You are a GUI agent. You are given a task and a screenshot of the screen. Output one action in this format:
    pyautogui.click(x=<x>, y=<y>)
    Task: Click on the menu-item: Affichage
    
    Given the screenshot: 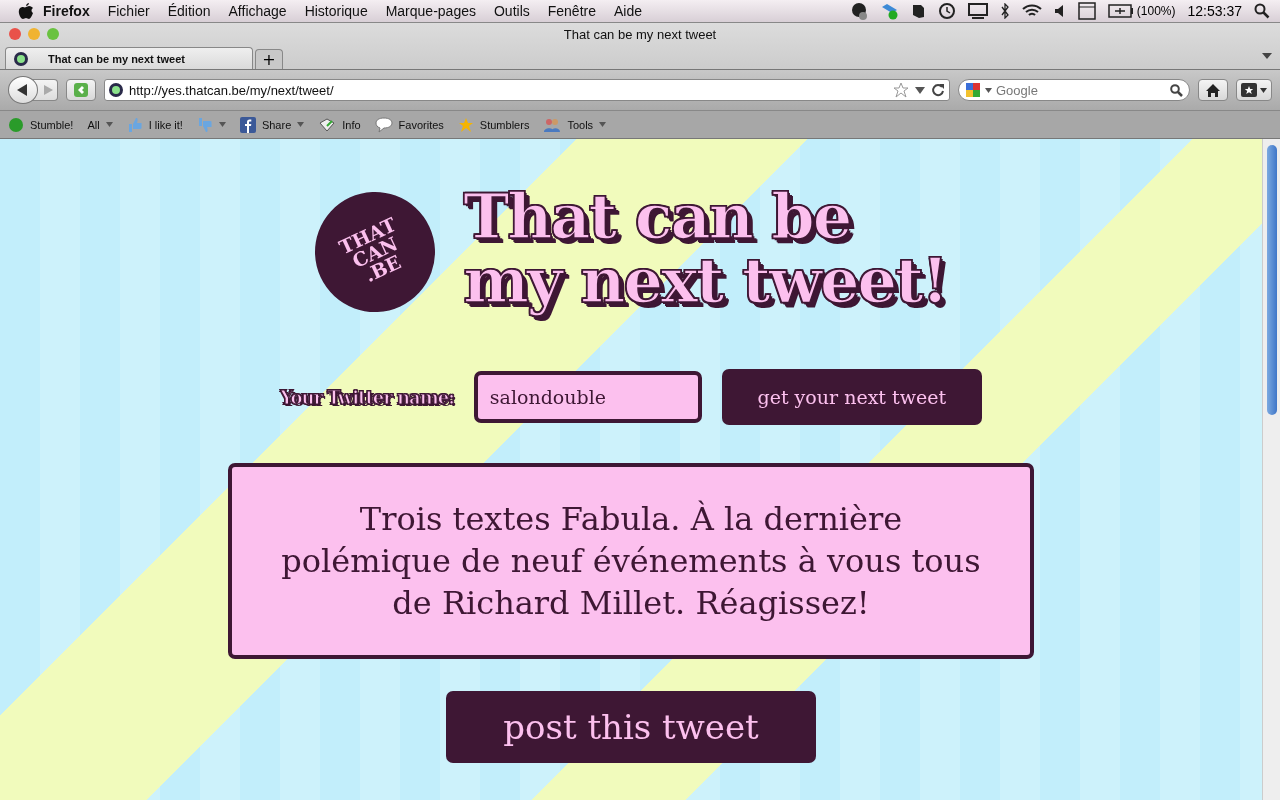 What is the action you would take?
    pyautogui.click(x=257, y=11)
    